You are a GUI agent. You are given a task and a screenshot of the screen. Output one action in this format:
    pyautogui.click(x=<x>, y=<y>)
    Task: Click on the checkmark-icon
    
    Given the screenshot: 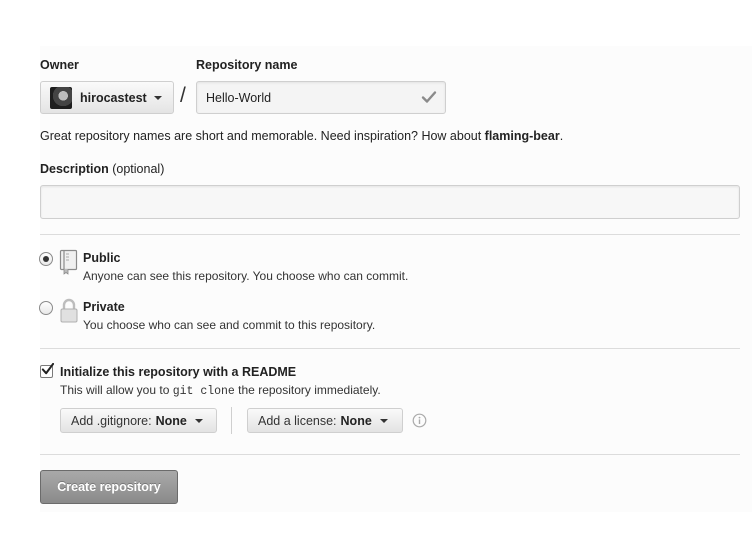 What is the action you would take?
    pyautogui.click(x=47, y=369)
    